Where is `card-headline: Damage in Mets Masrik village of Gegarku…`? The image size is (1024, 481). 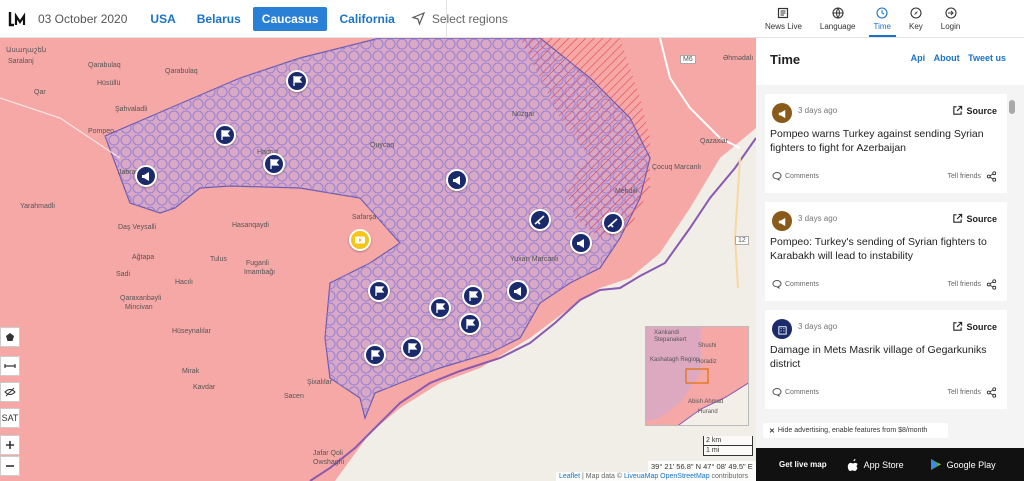
card-headline: Damage in Mets Masrik village of Gegarku… is located at coordinates (885, 357).